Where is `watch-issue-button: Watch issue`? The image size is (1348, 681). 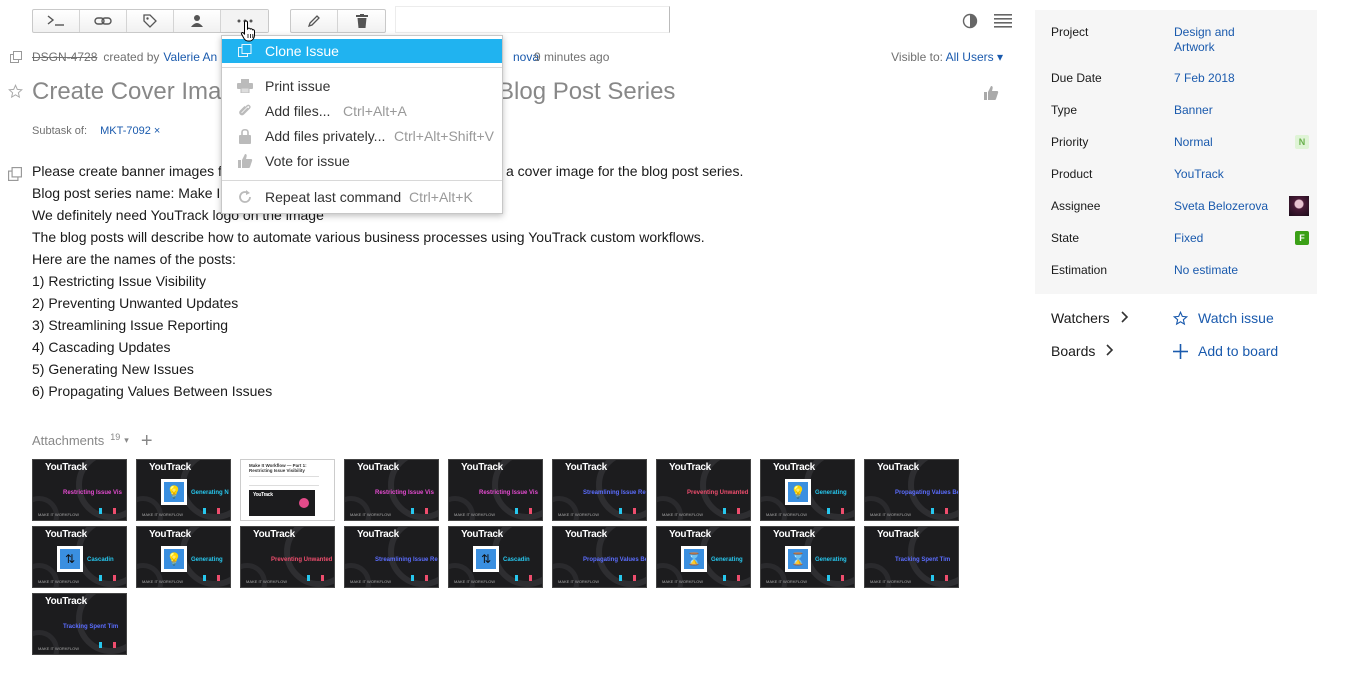
watch-issue-button: Watch issue is located at coordinates (1223, 318).